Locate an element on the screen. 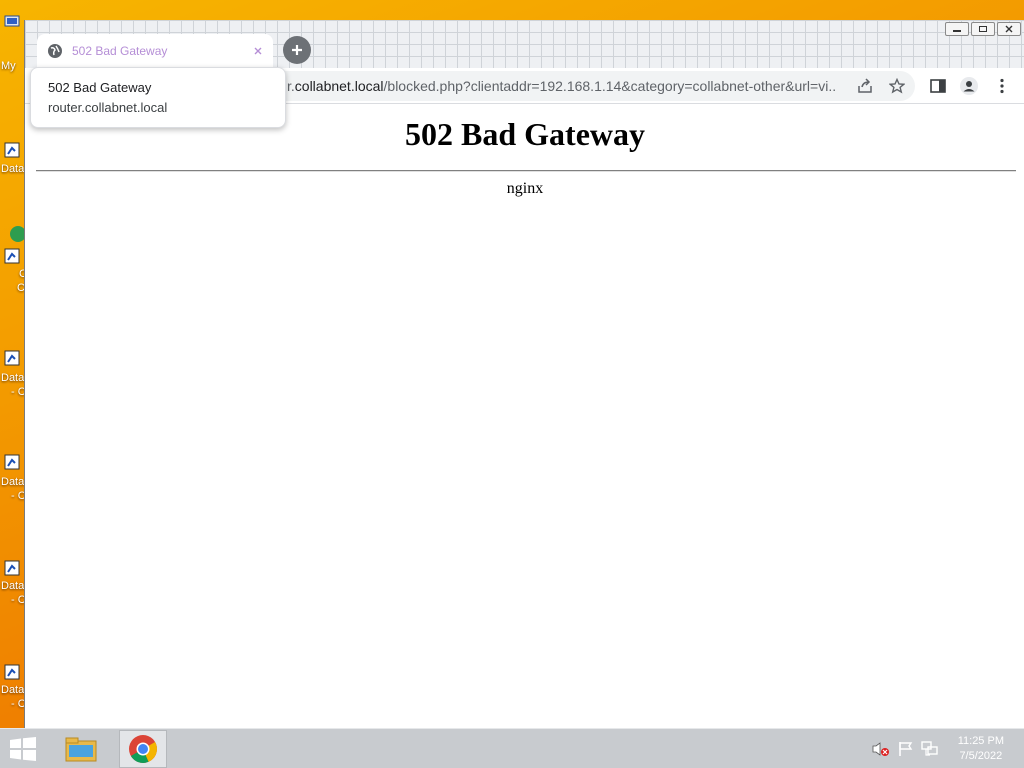  chrome-taskbar-button is located at coordinates (143, 749).